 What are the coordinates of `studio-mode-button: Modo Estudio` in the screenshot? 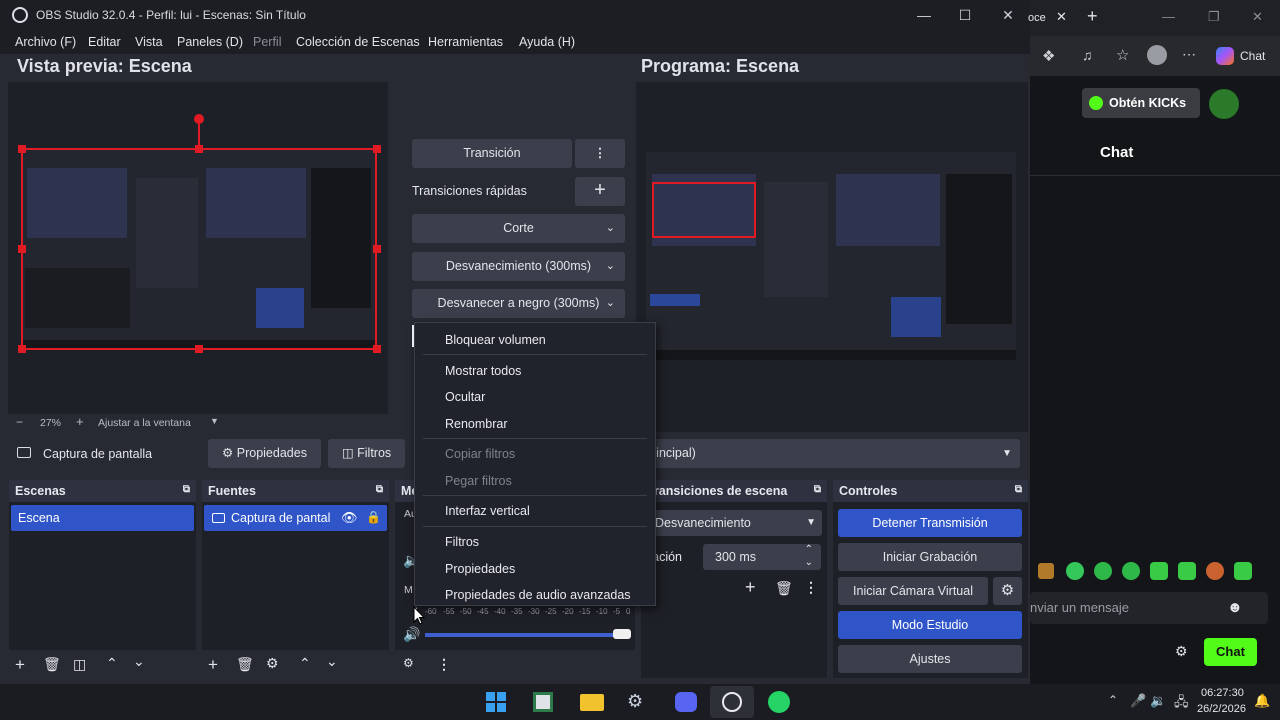 It's located at (930, 625).